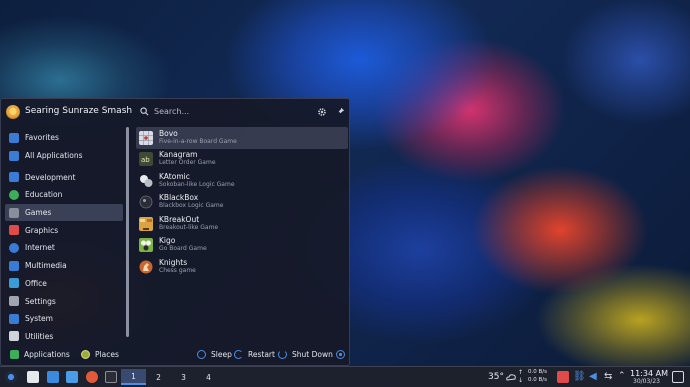 The width and height of the screenshot is (690, 387). What do you see at coordinates (107, 354) in the screenshot?
I see `places-label: Places` at bounding box center [107, 354].